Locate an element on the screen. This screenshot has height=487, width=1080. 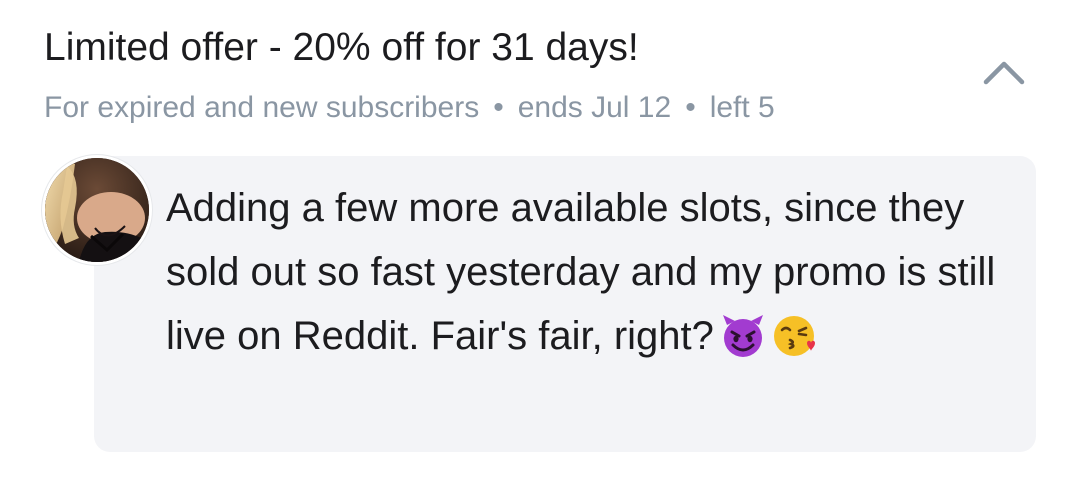
avatar-photo is located at coordinates (97, 210).